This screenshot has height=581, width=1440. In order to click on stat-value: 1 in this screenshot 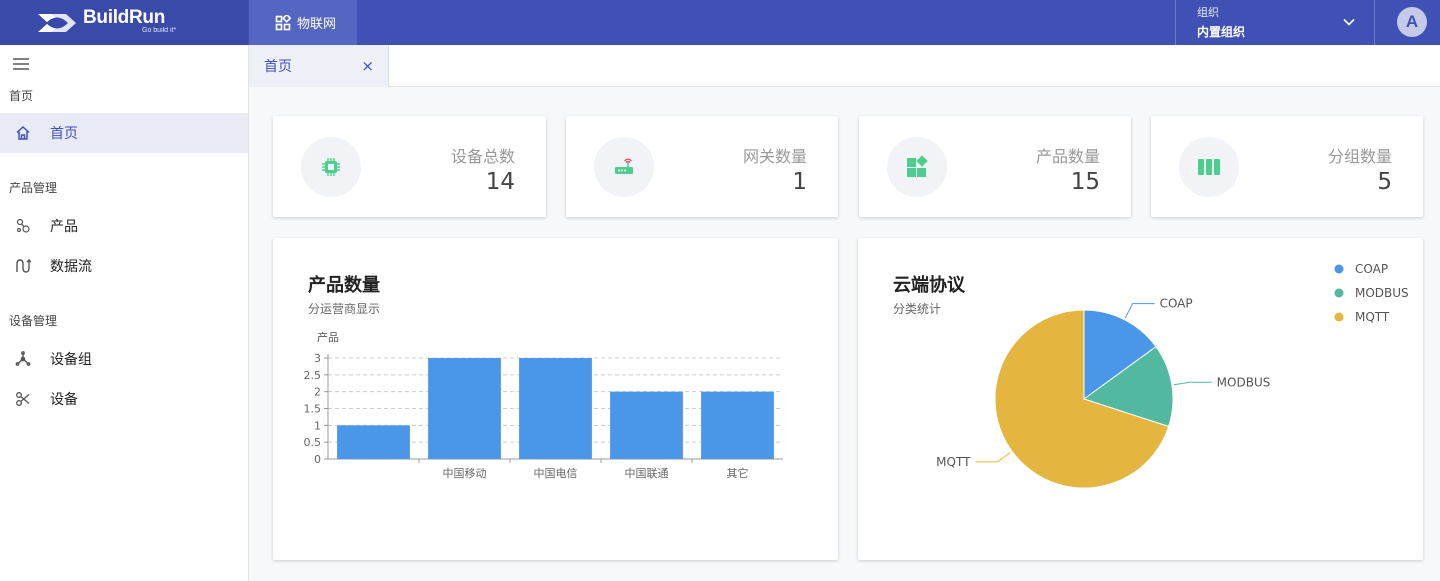, I will do `click(799, 182)`.